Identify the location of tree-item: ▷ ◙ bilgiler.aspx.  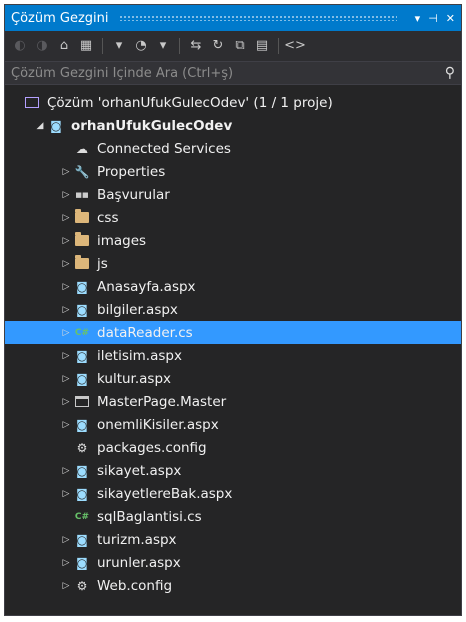
(233, 309).